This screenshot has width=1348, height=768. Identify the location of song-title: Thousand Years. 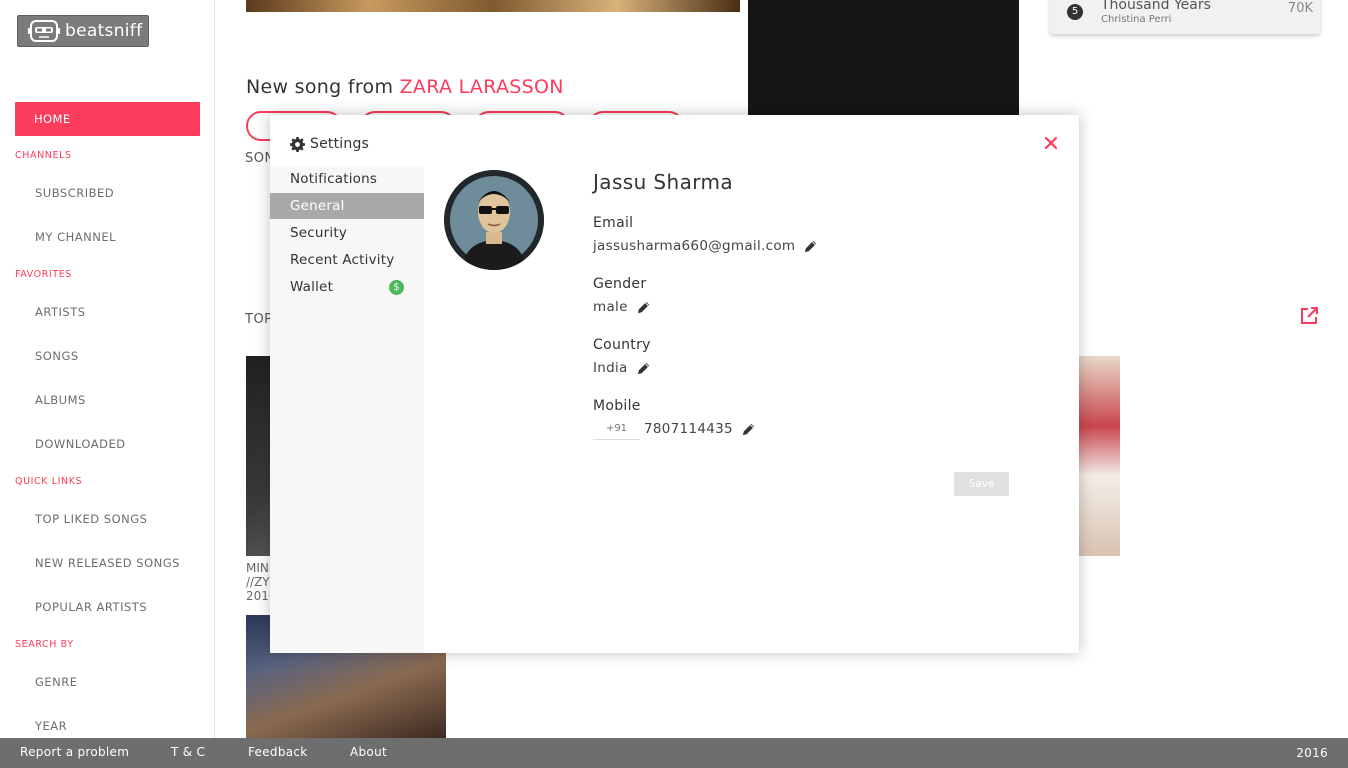
(1156, 6).